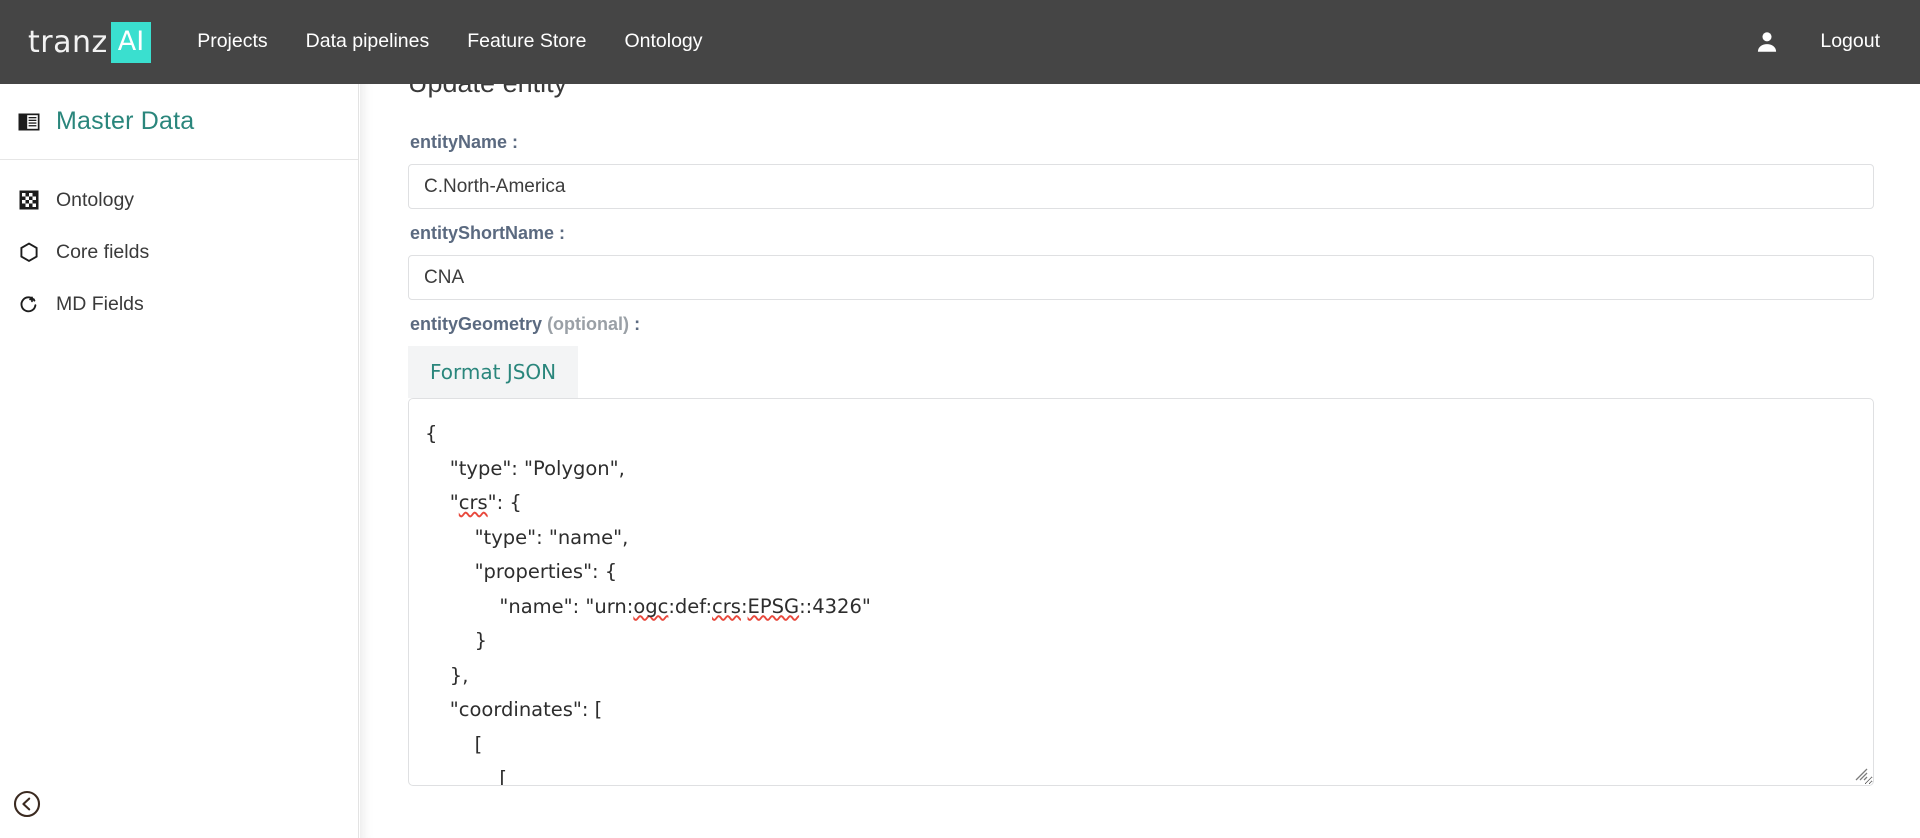 Image resolution: width=1920 pixels, height=838 pixels. I want to click on entity-short-name-input, so click(1141, 277).